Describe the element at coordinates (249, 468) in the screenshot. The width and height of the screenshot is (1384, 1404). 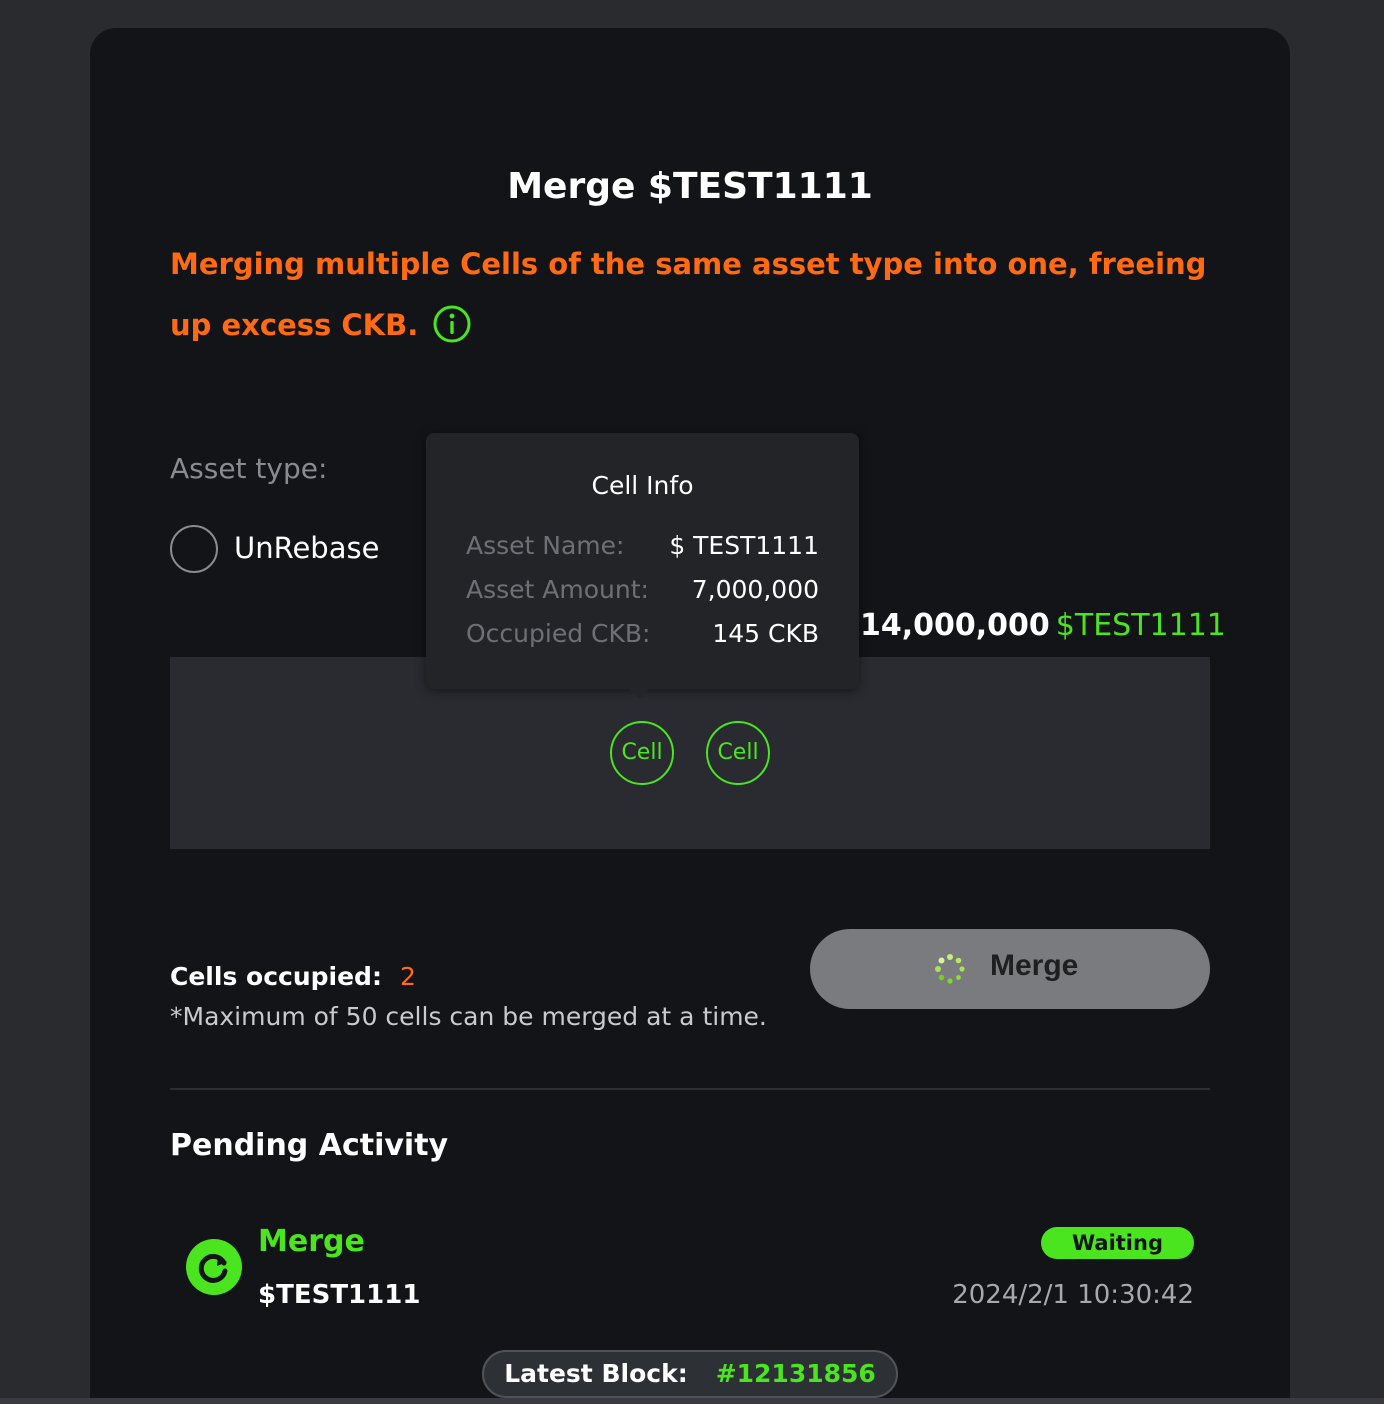
I see `asset-type-label: Asset type:` at that location.